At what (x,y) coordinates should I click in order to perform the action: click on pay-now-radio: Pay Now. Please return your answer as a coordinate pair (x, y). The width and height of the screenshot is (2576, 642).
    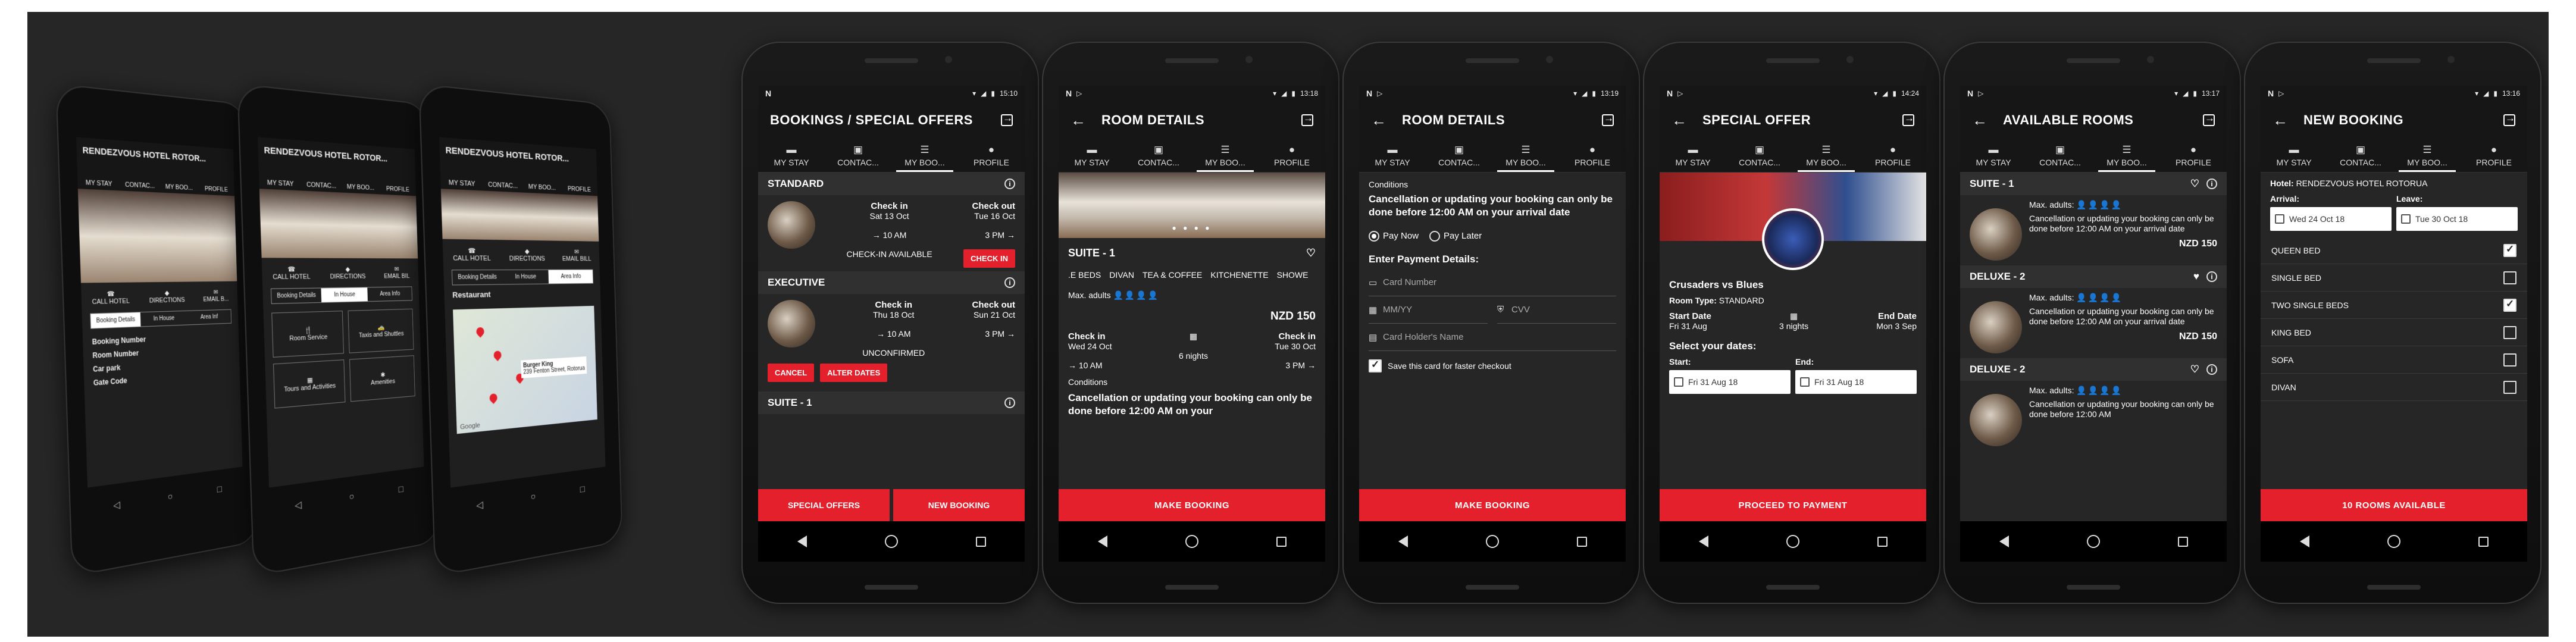
    Looking at the image, I should click on (1394, 236).